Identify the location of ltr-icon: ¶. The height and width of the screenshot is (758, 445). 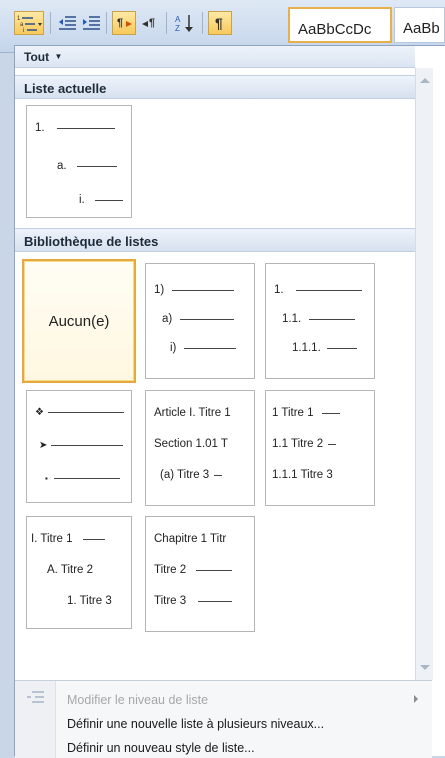
(124, 23).